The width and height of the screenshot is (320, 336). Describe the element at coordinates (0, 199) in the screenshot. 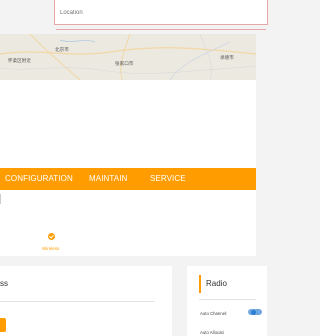

I see `breadcrumb-divider` at that location.